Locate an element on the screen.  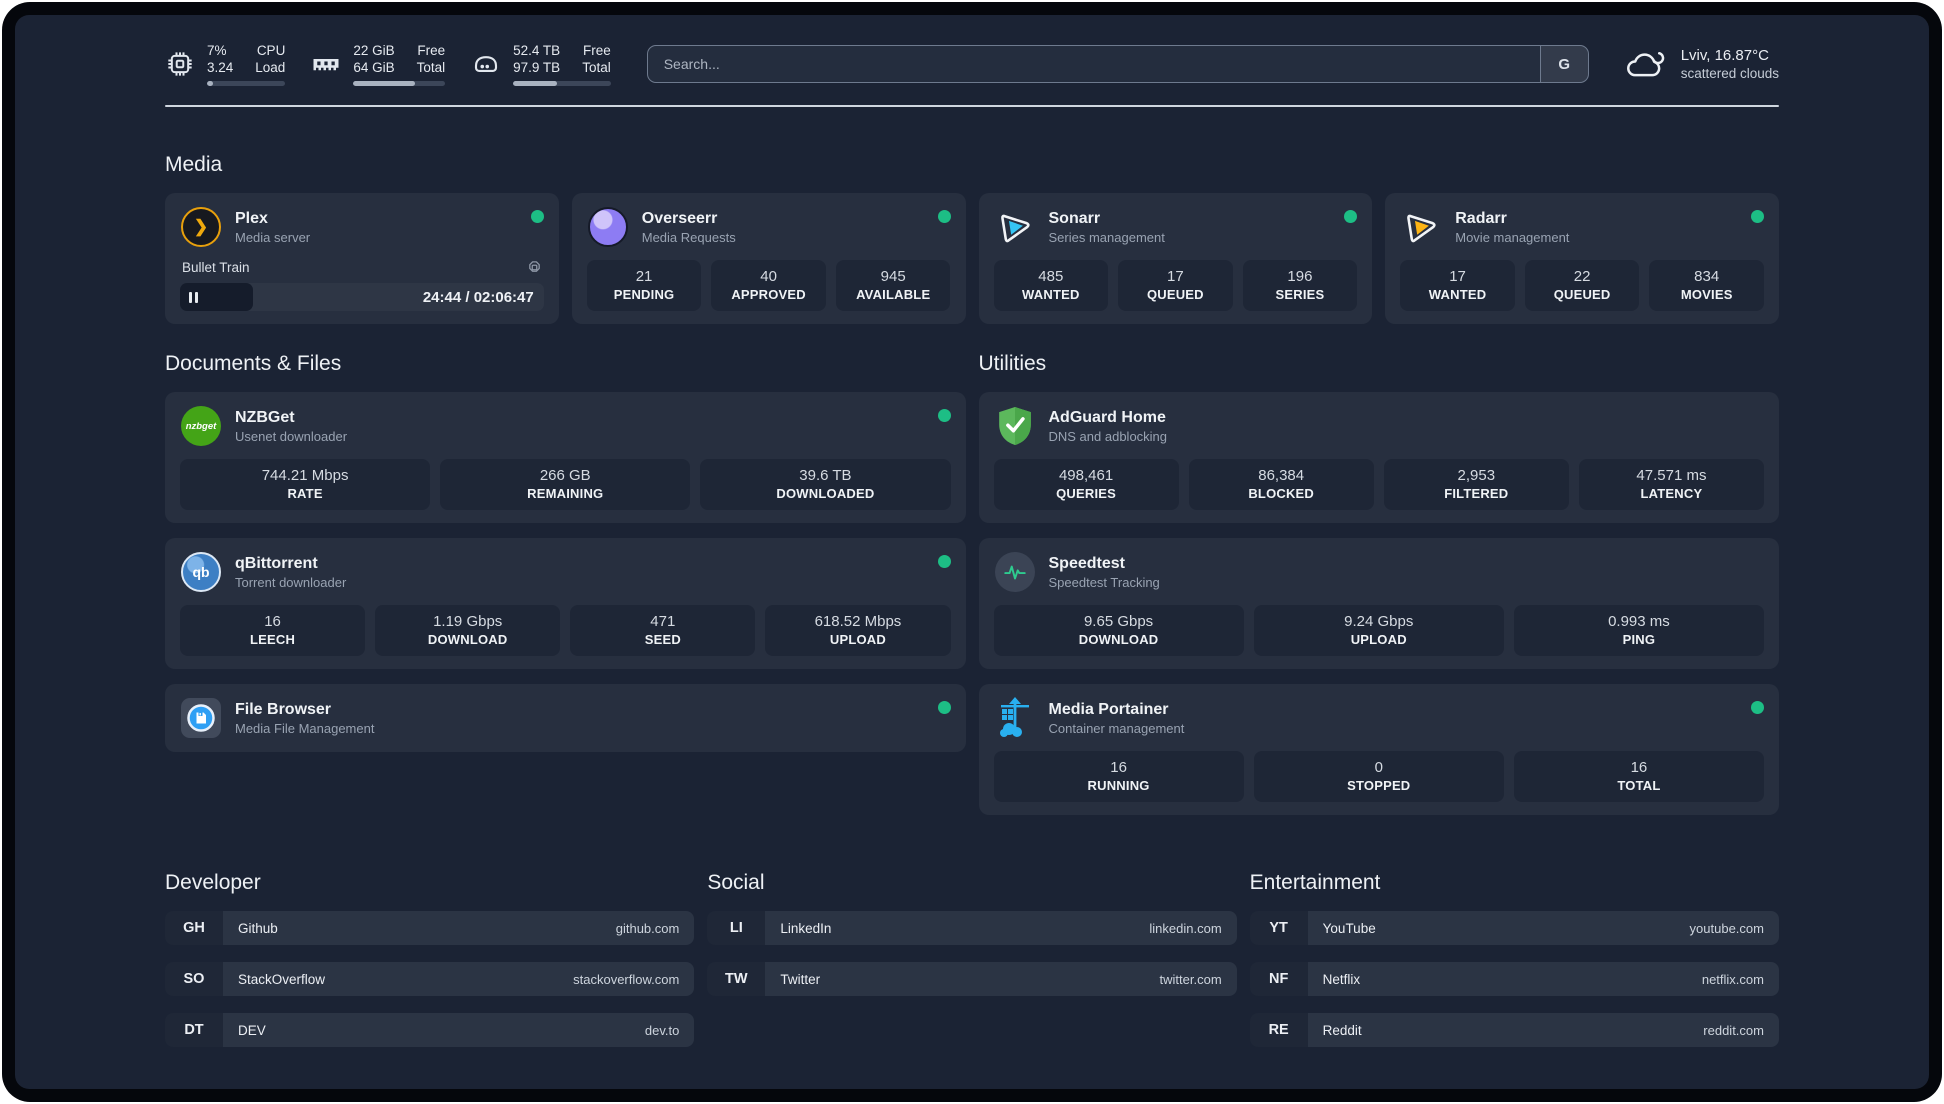
stat-label: PENDING is located at coordinates (644, 294).